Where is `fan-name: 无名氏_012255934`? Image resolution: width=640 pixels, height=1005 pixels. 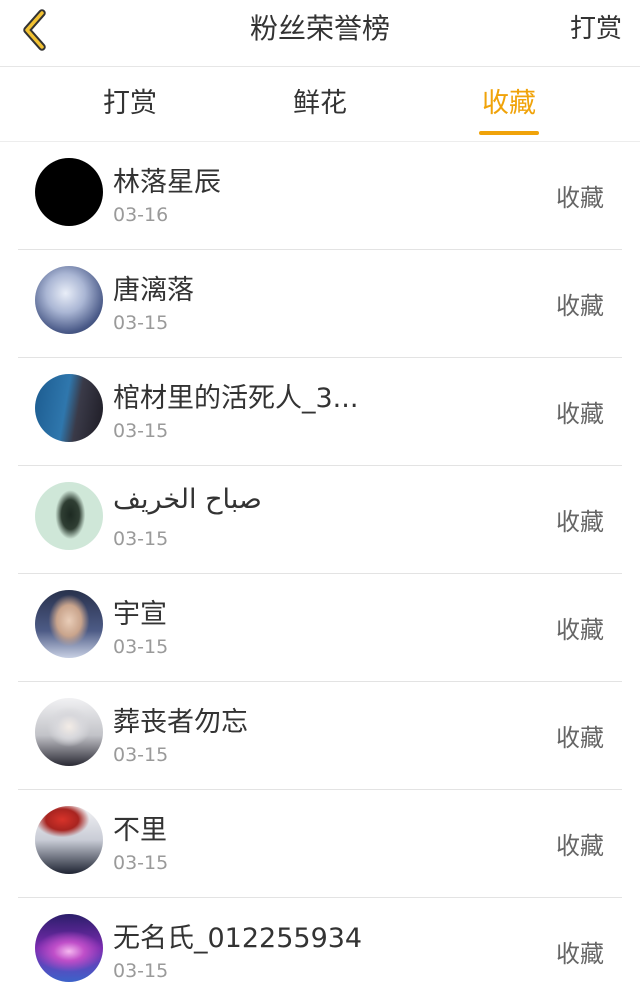
fan-name: 无名氏_012255934 is located at coordinates (238, 938).